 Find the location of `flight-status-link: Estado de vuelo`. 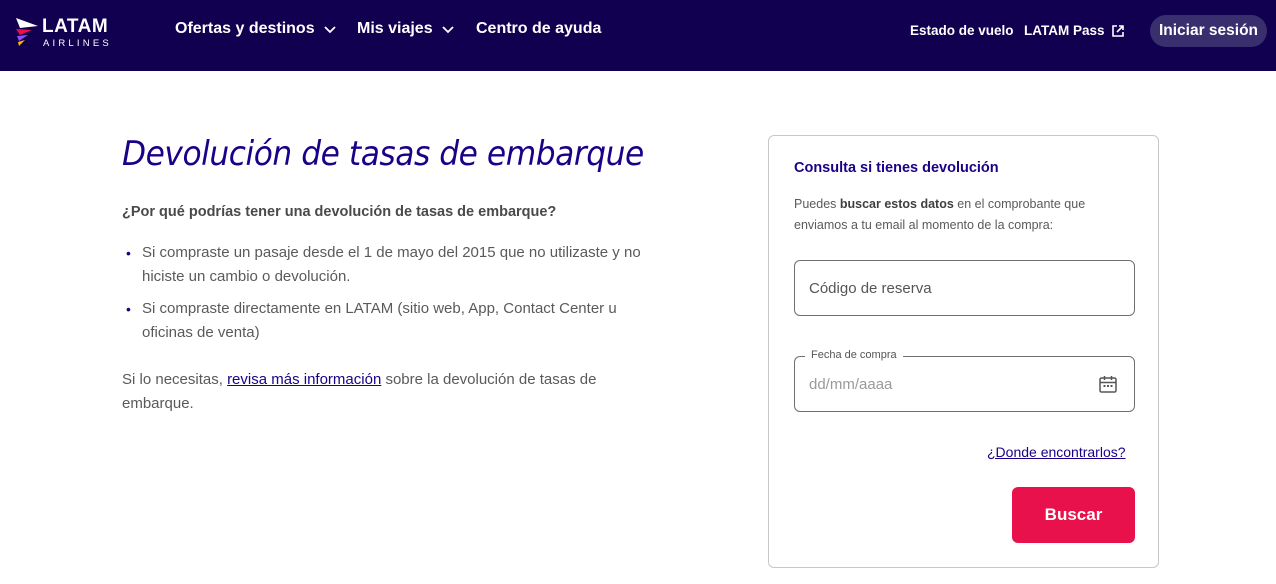

flight-status-link: Estado de vuelo is located at coordinates (962, 30).